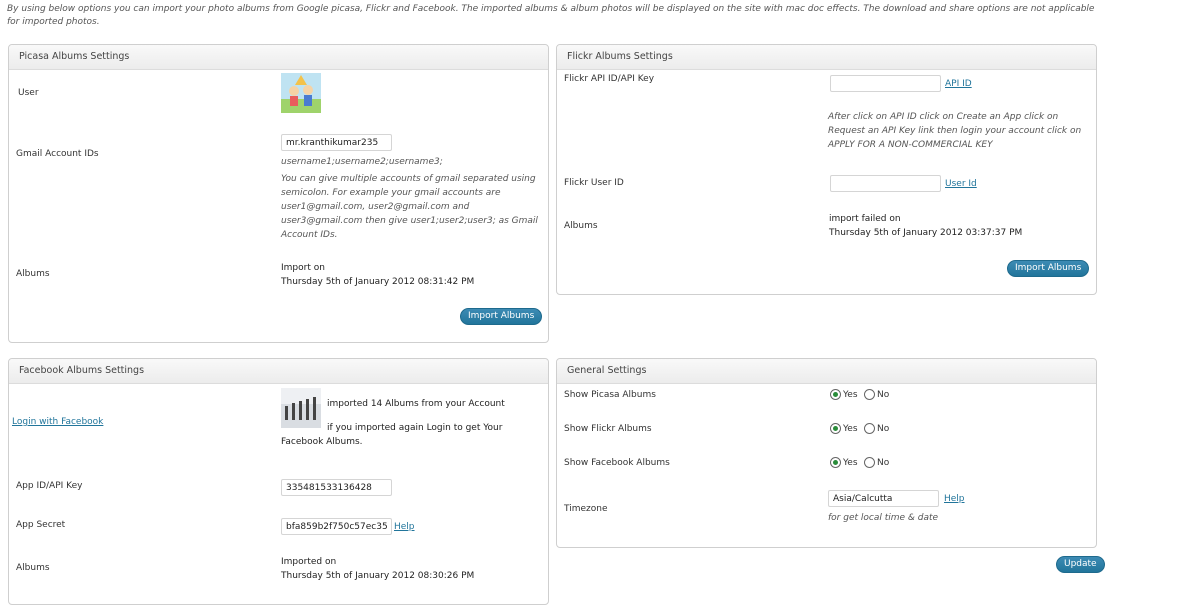  Describe the element at coordinates (362, 162) in the screenshot. I see `gmail-ids-hint: username1;username2;username3;` at that location.